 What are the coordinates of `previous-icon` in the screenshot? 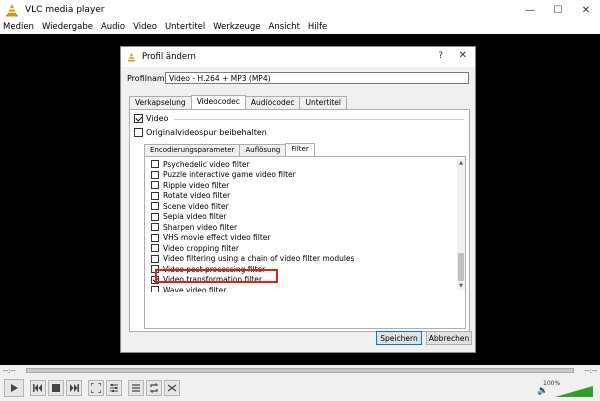 It's located at (37, 388).